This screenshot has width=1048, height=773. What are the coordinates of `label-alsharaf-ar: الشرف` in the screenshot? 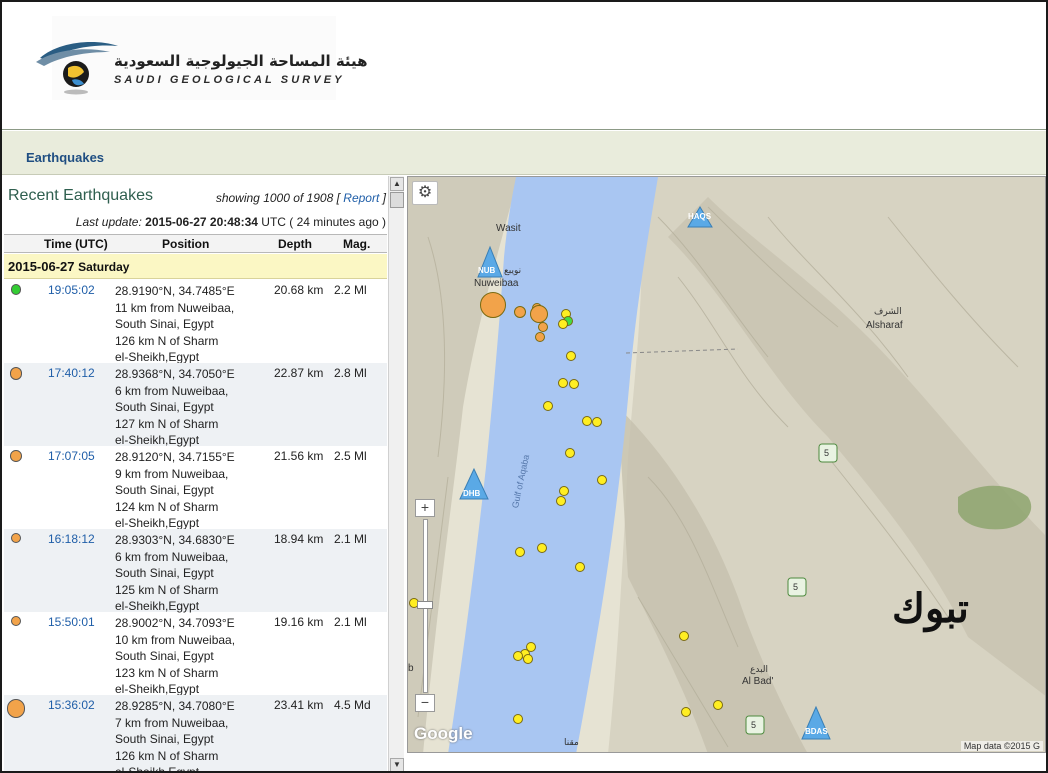 It's located at (888, 312).